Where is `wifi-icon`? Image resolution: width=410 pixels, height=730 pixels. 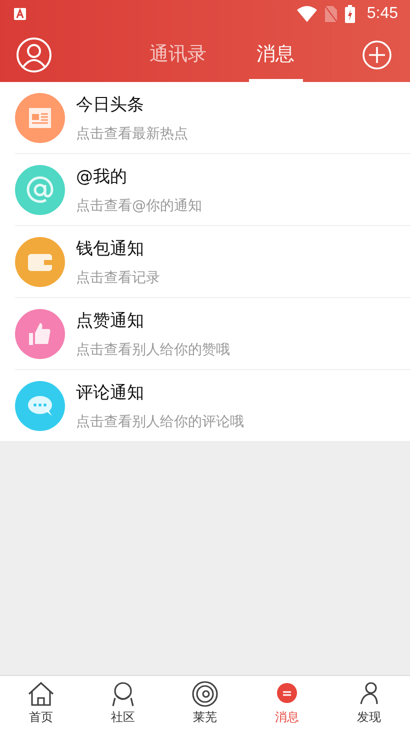 wifi-icon is located at coordinates (306, 14).